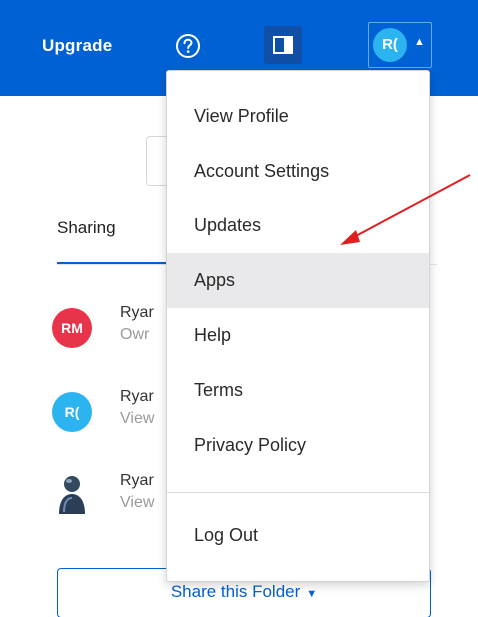 This screenshot has width=478, height=617. Describe the element at coordinates (390, 45) in the screenshot. I see `avatar: R(` at that location.